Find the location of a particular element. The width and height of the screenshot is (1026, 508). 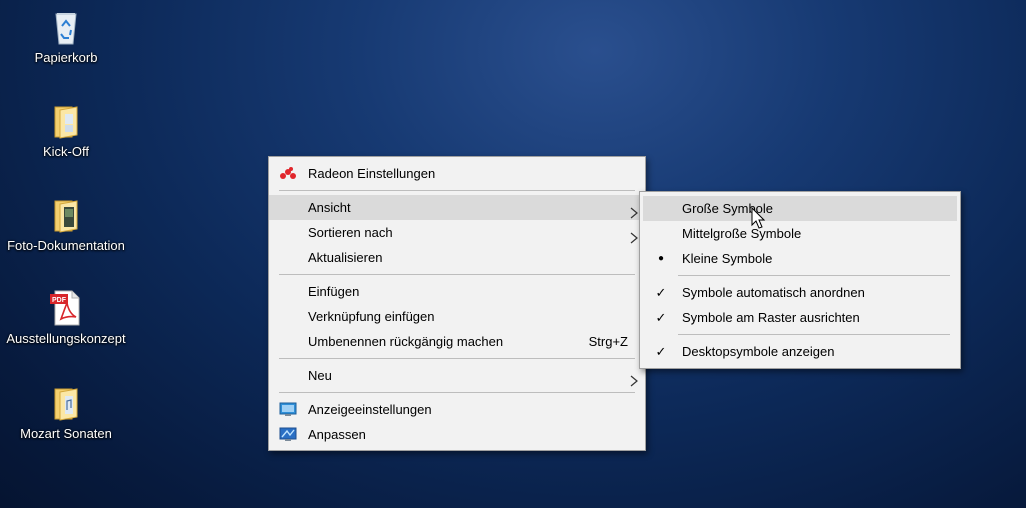

pdf-icon: PDF is located at coordinates (66, 309).